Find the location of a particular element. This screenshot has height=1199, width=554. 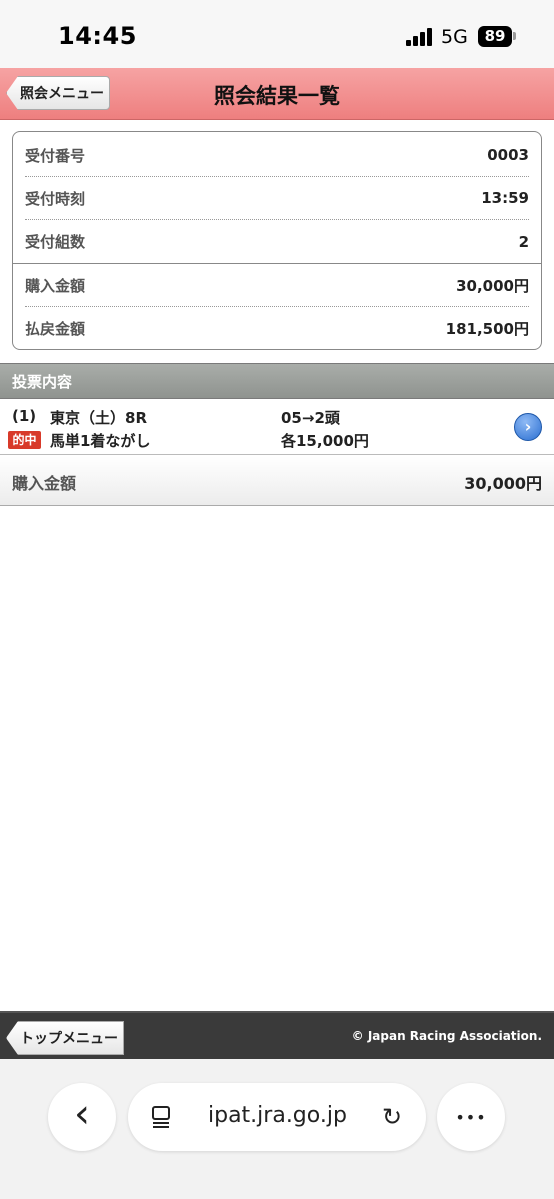

info-label: 受付番号 is located at coordinates (55, 155).